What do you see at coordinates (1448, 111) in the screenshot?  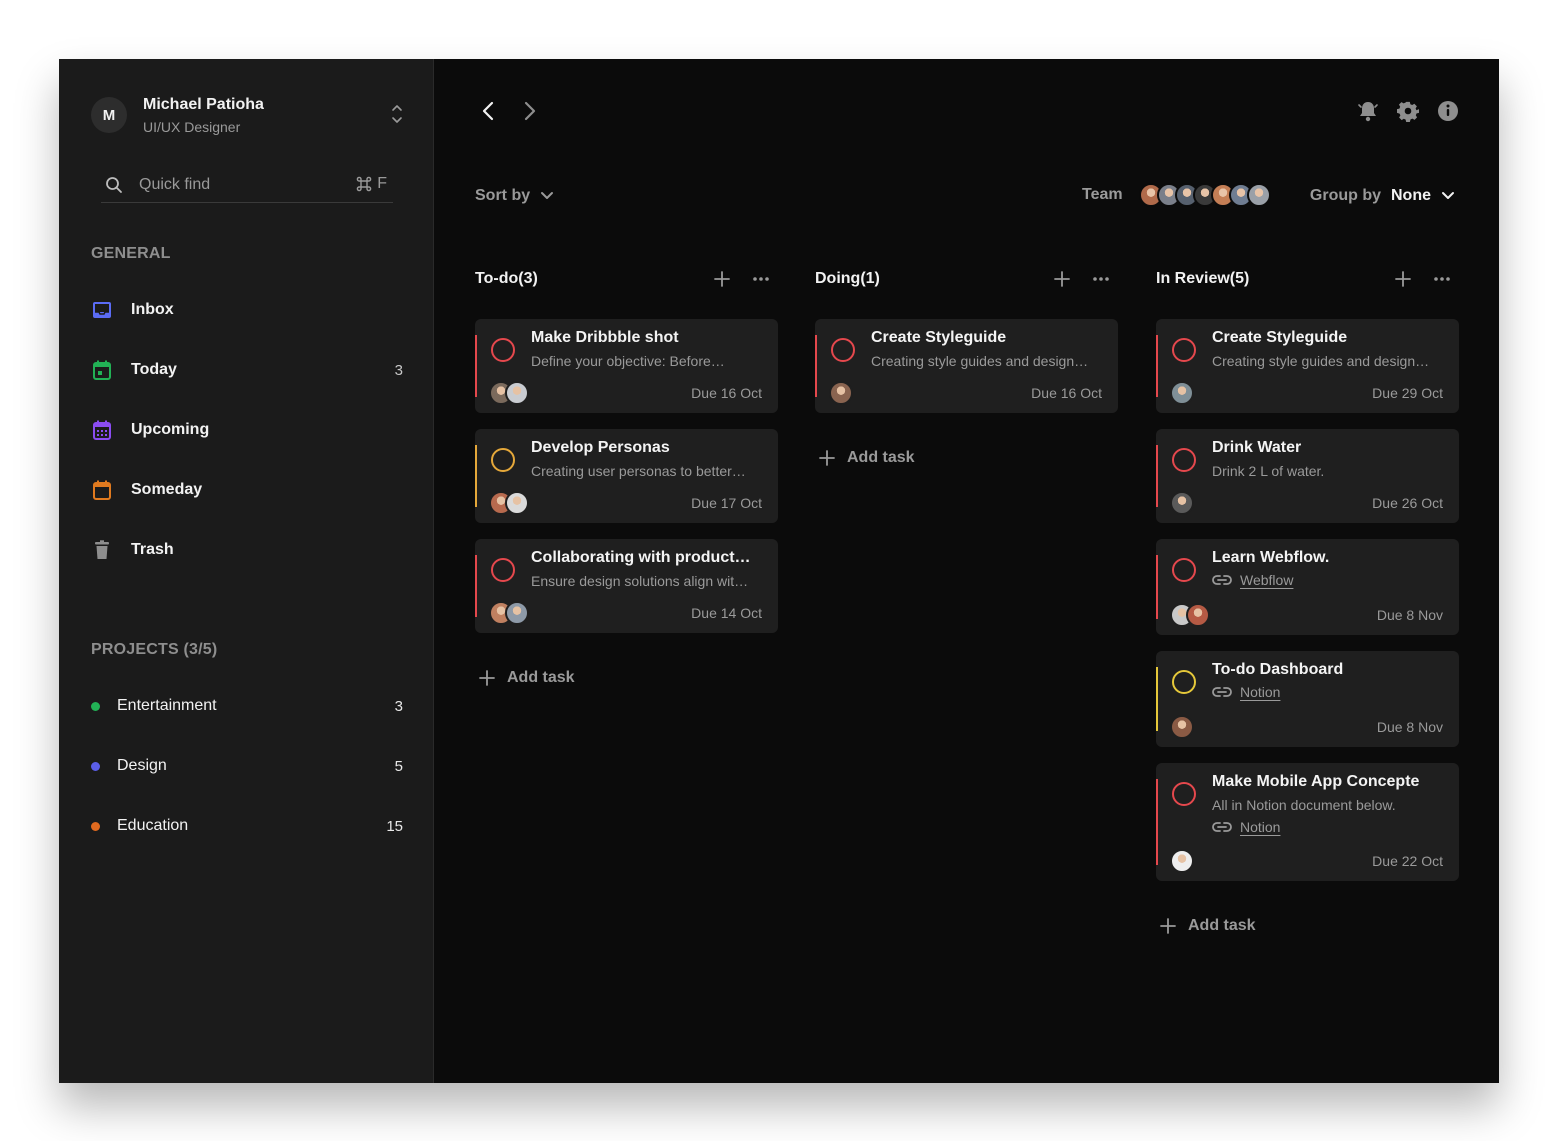 I see `info-icon` at bounding box center [1448, 111].